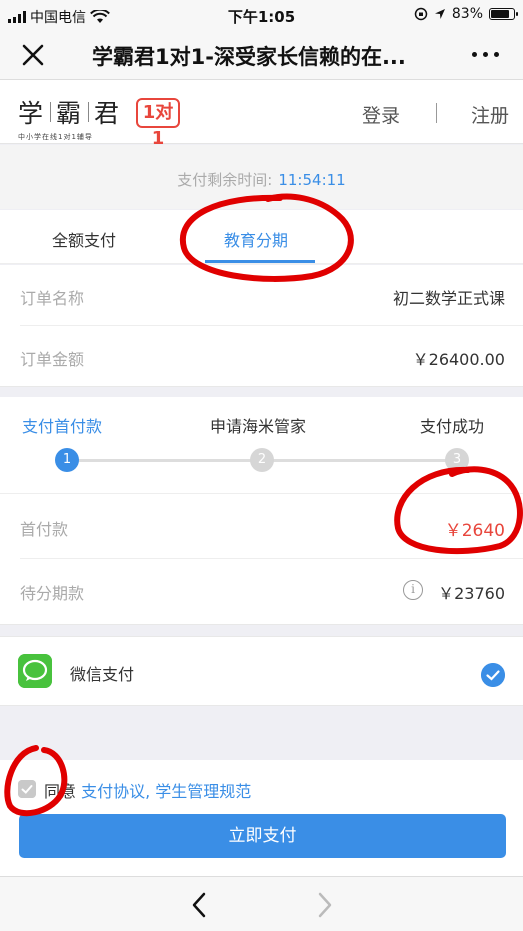  Describe the element at coordinates (413, 590) in the screenshot. I see `info-icon: i` at that location.